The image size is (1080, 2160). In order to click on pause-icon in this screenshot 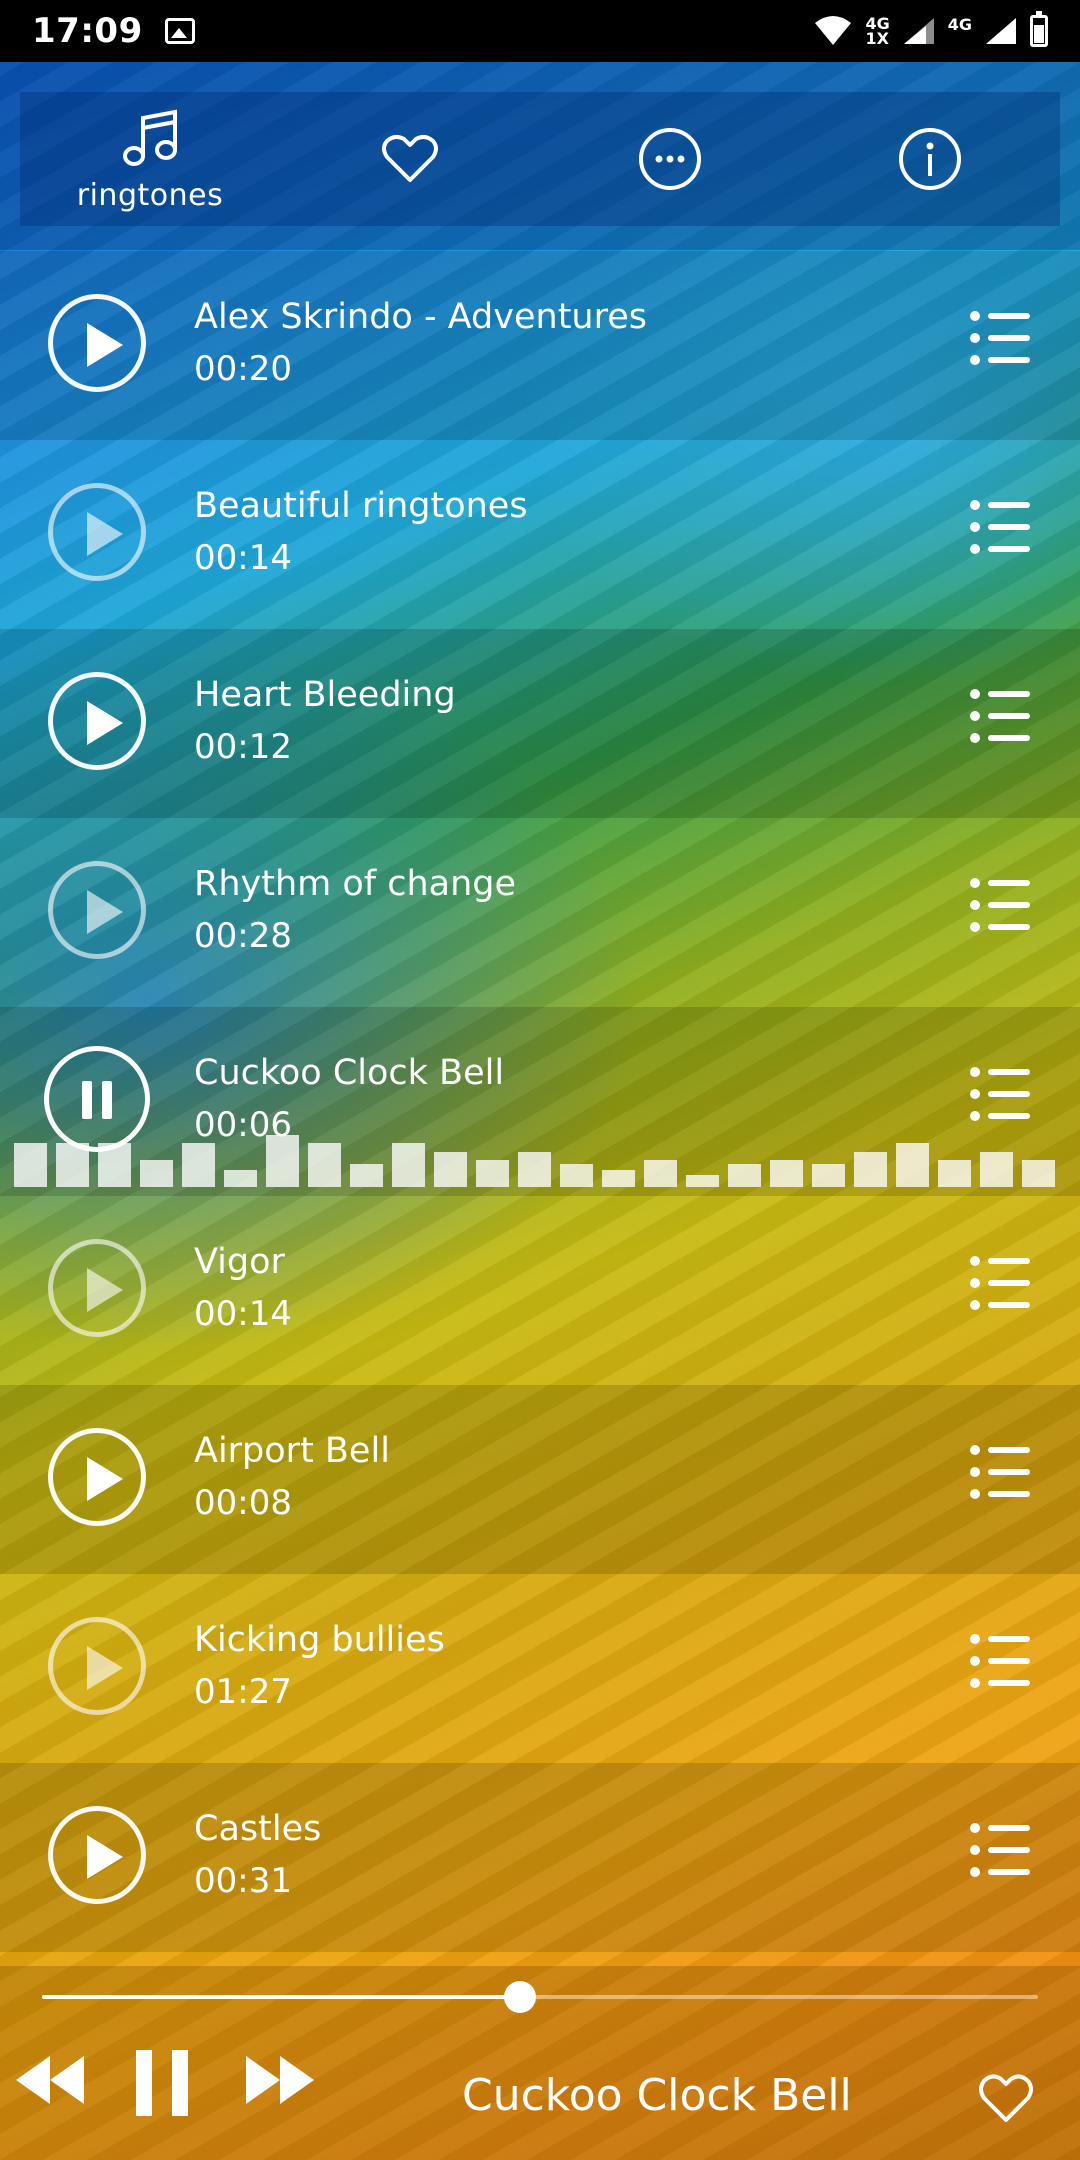, I will do `click(162, 2083)`.